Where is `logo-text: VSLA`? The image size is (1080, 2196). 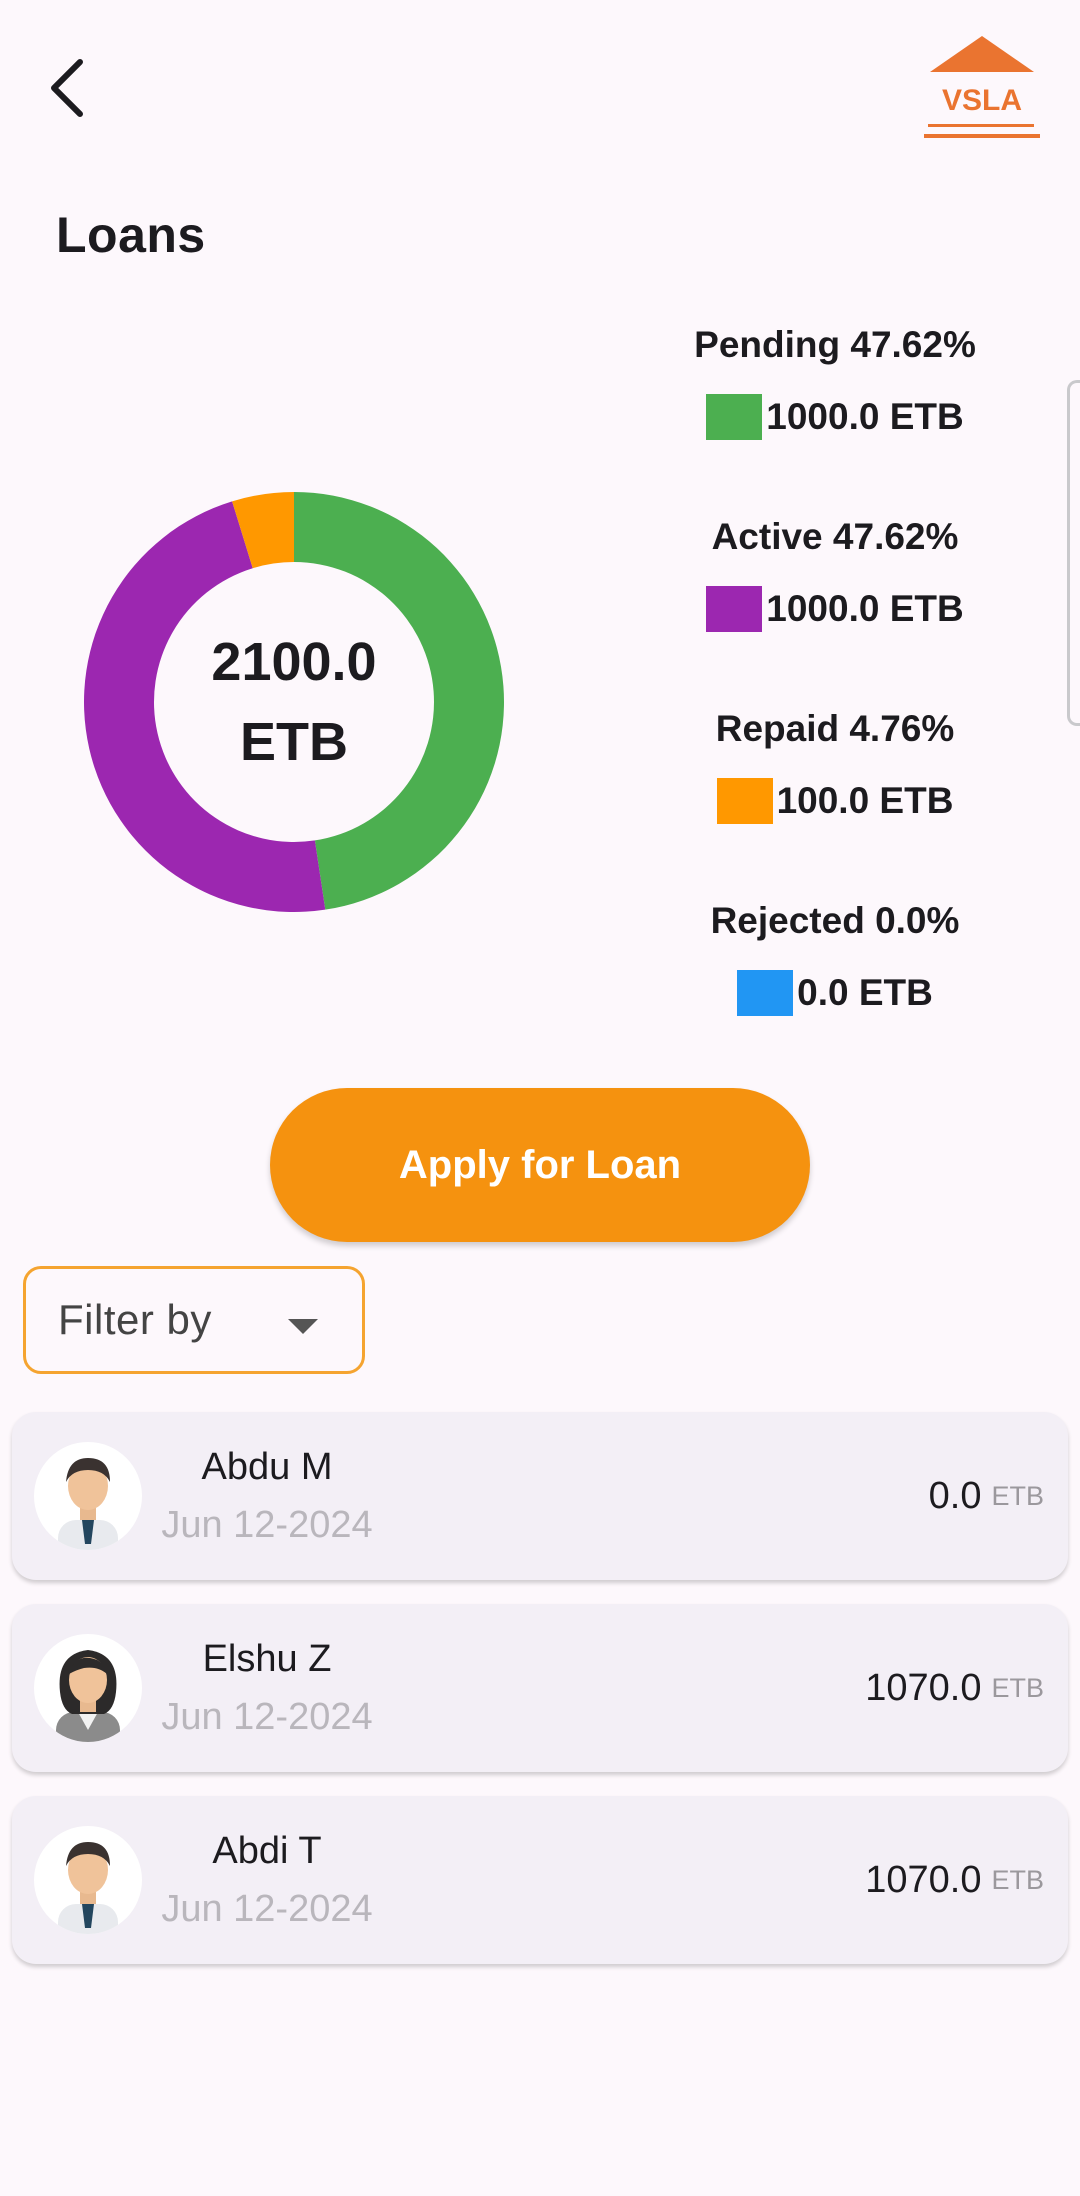 logo-text: VSLA is located at coordinates (982, 100).